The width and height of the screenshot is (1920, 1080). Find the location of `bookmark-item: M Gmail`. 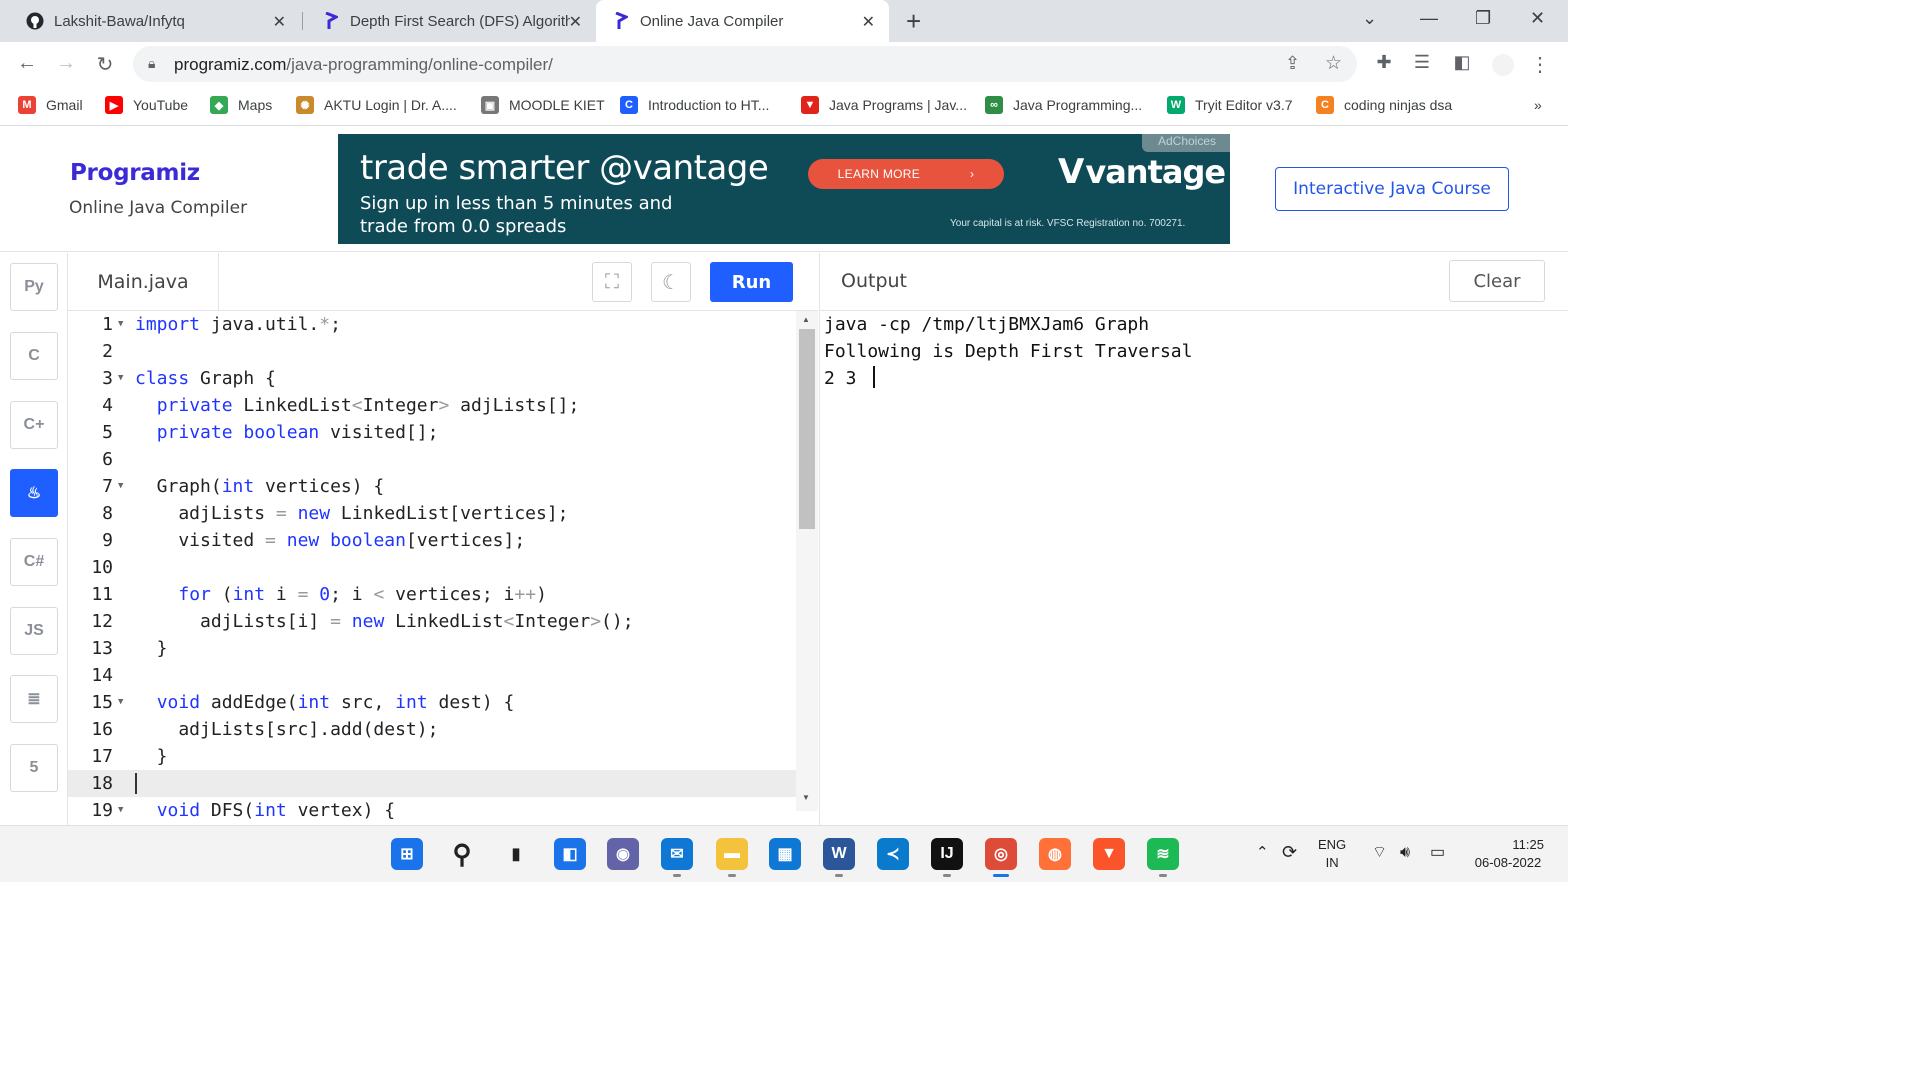

bookmark-item: M Gmail is located at coordinates (50, 105).